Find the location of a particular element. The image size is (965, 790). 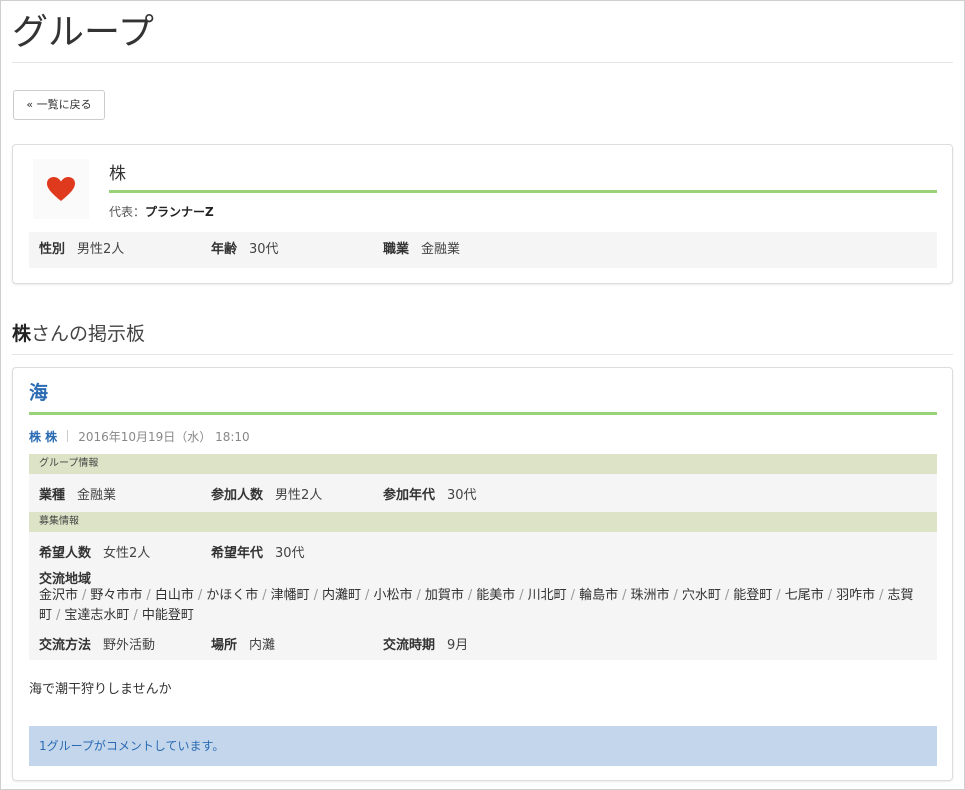

job-attr: 職業 金融業 is located at coordinates (421, 250).